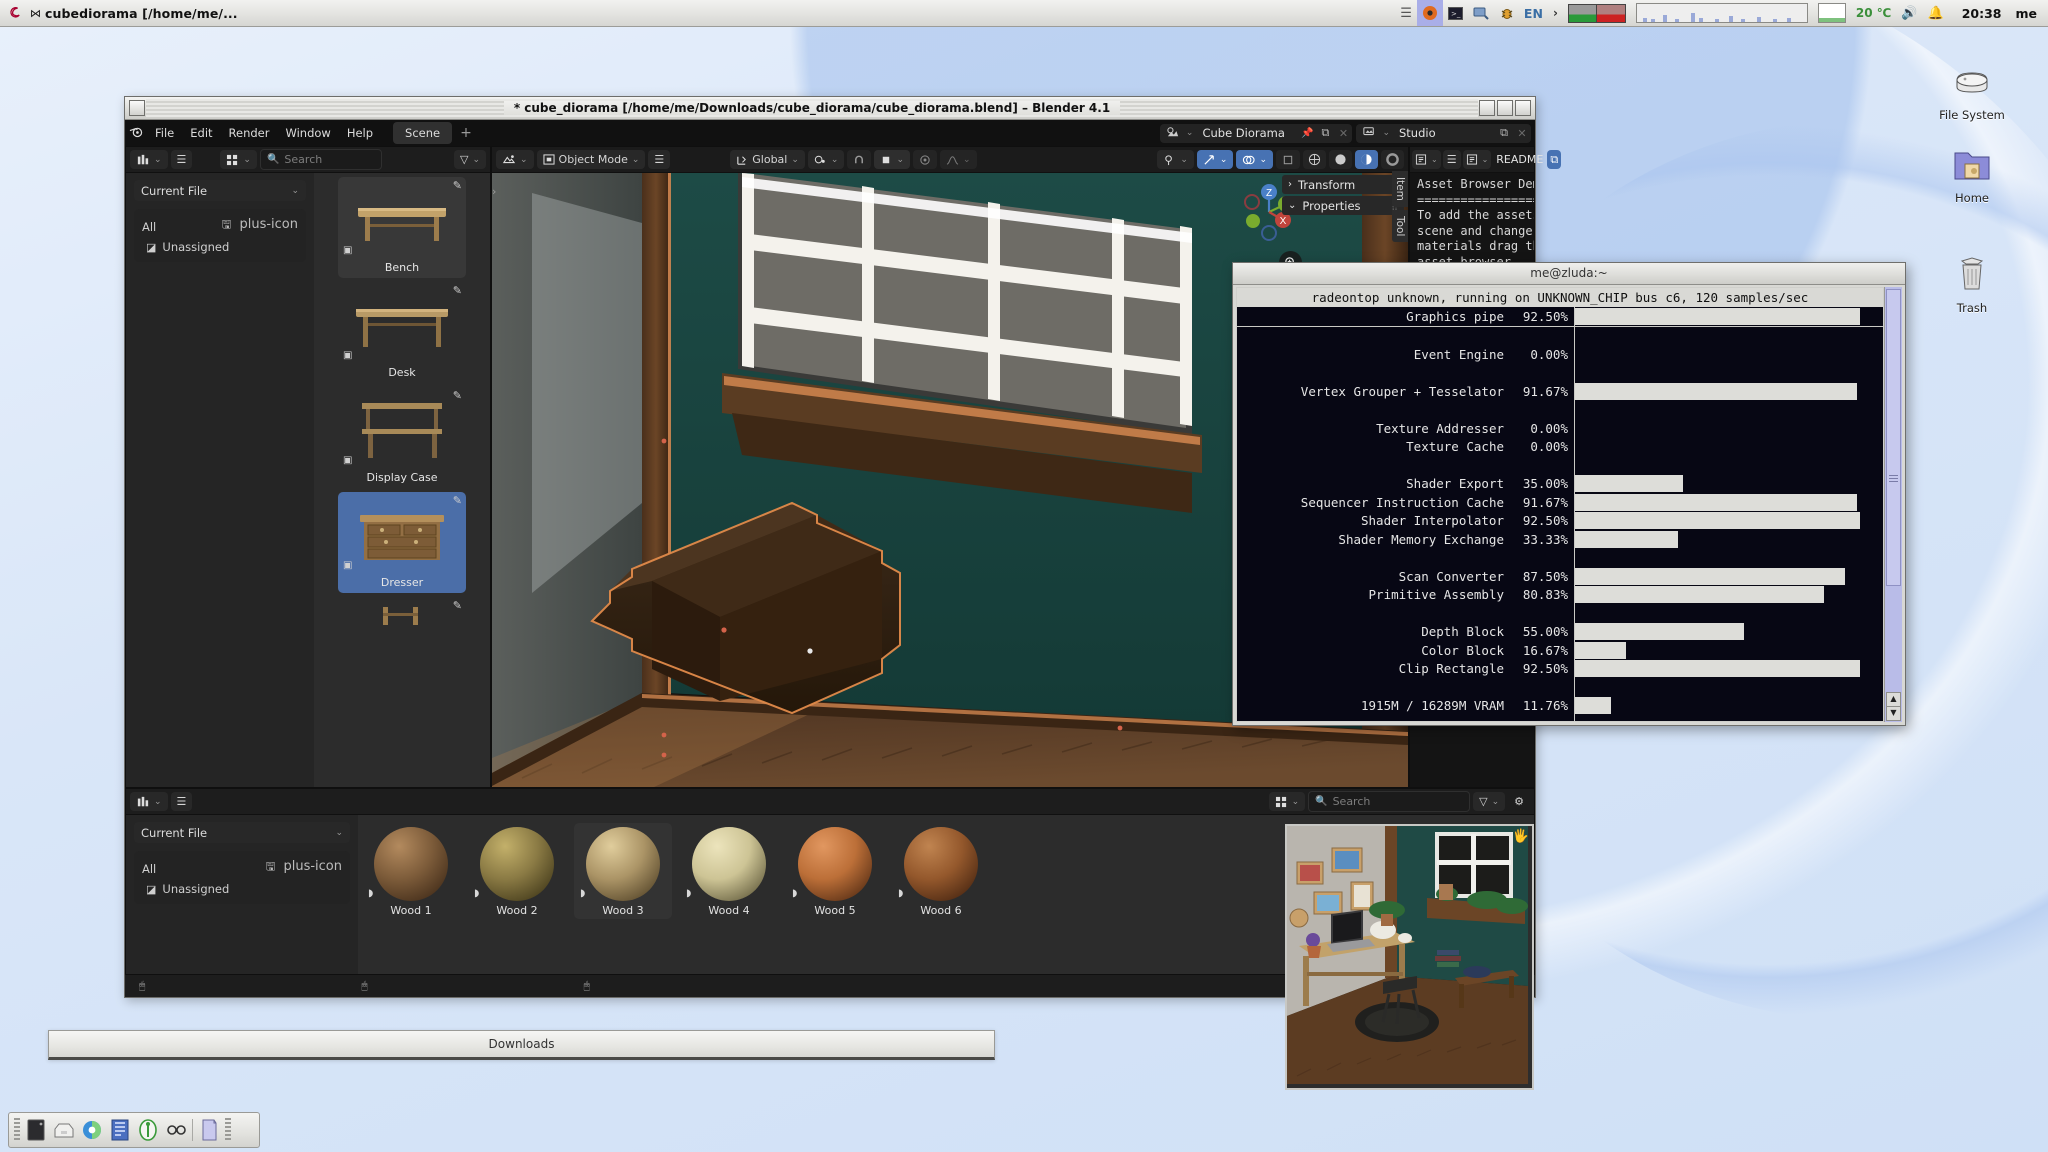 Image resolution: width=2048 pixels, height=1152 pixels. I want to click on scene-name: Cube Diorama, so click(1247, 133).